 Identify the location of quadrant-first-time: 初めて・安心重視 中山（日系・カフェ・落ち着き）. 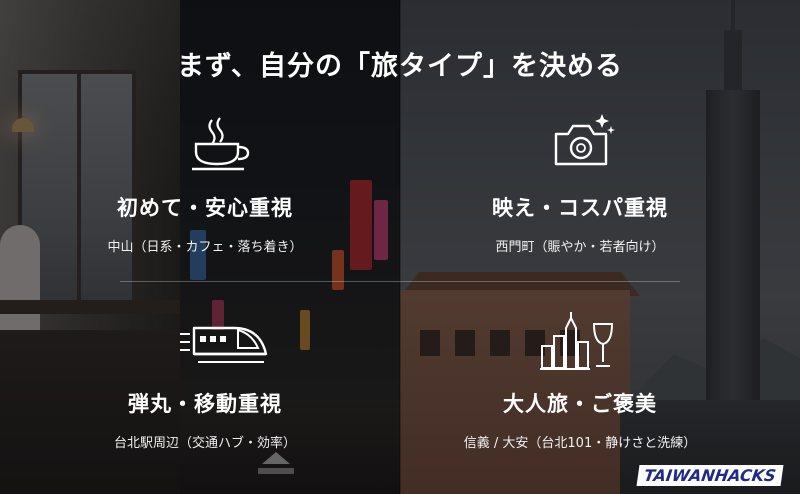
(205, 223).